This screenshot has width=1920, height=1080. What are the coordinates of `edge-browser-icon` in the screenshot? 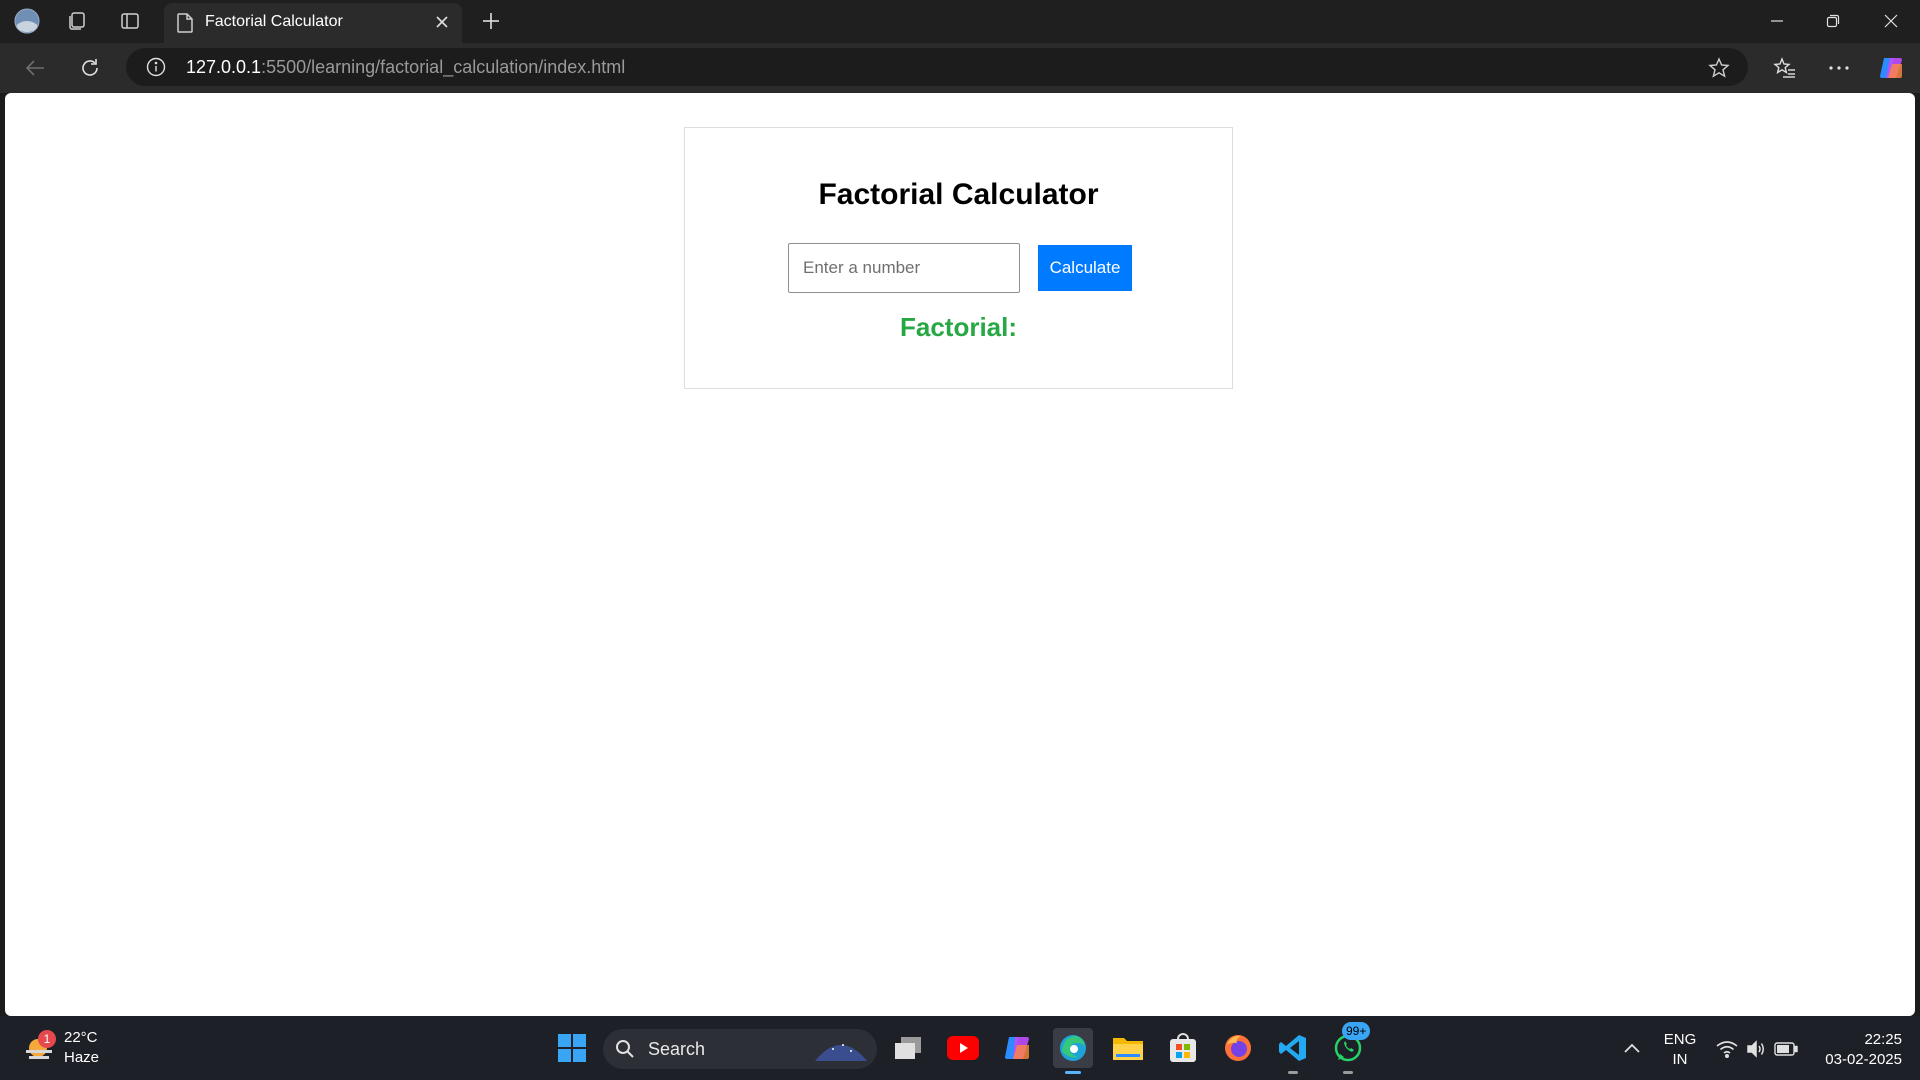 It's located at (1073, 1051).